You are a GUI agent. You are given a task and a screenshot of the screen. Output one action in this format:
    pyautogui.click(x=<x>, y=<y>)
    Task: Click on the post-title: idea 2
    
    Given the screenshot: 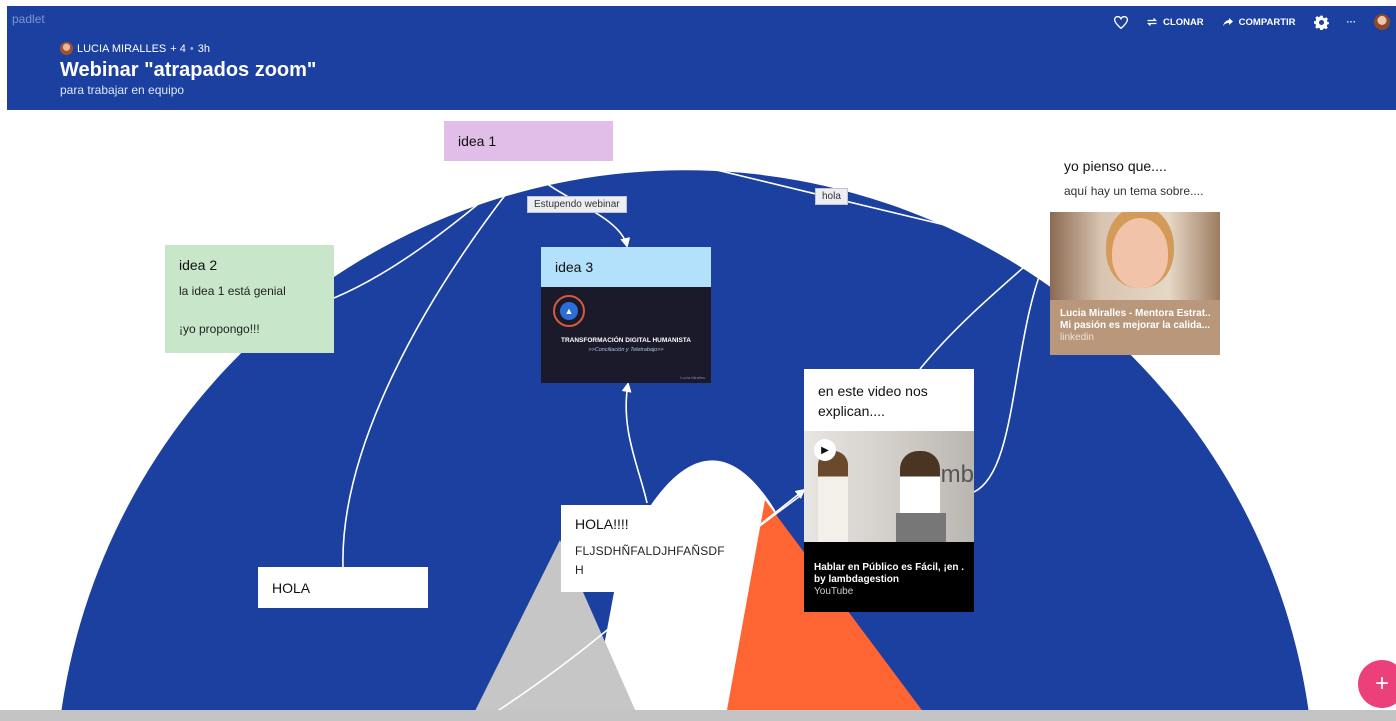 What is the action you would take?
    pyautogui.click(x=198, y=265)
    